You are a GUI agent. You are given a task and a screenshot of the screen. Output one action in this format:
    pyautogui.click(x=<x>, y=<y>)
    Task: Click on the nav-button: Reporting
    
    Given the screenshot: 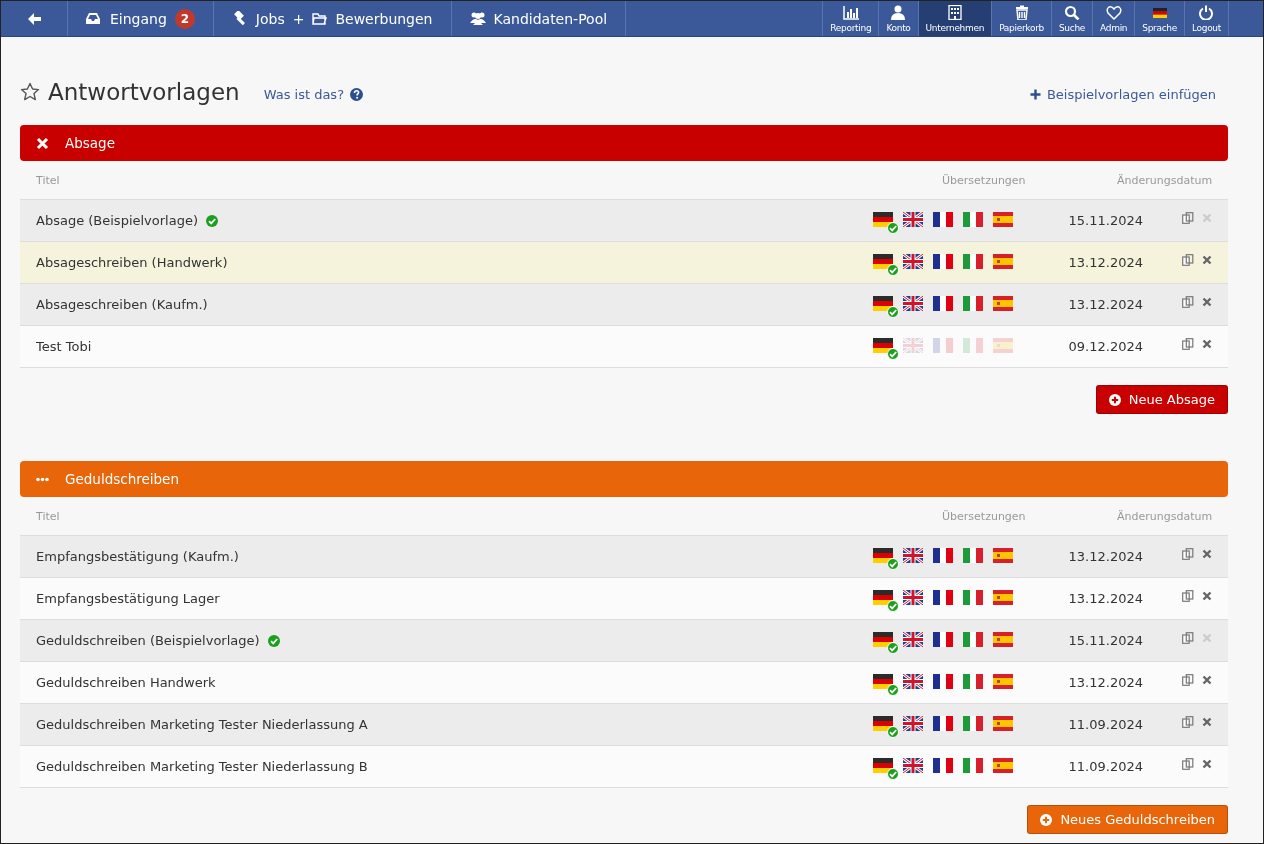 What is the action you would take?
    pyautogui.click(x=850, y=18)
    